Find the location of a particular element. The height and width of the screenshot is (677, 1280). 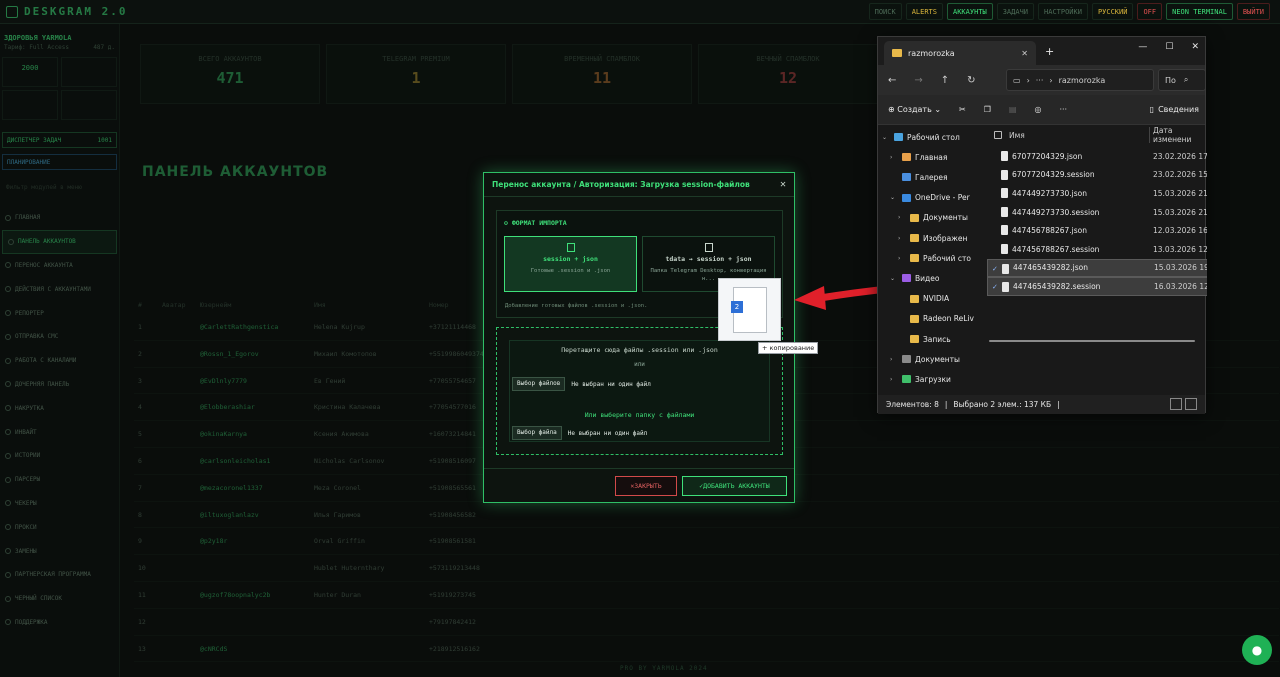

sidebar-item: ПОДДЕРЖКА is located at coordinates (59, 623).